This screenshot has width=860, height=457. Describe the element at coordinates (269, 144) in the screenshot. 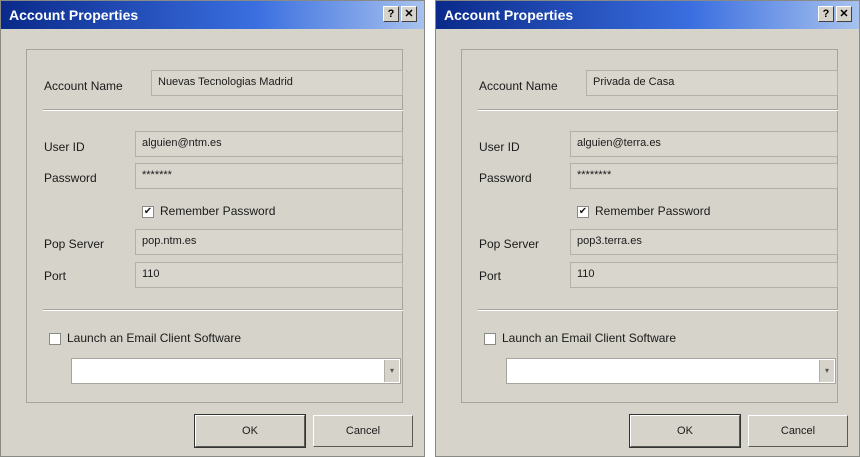

I see `user-id-field: alguien@ntm.es` at that location.